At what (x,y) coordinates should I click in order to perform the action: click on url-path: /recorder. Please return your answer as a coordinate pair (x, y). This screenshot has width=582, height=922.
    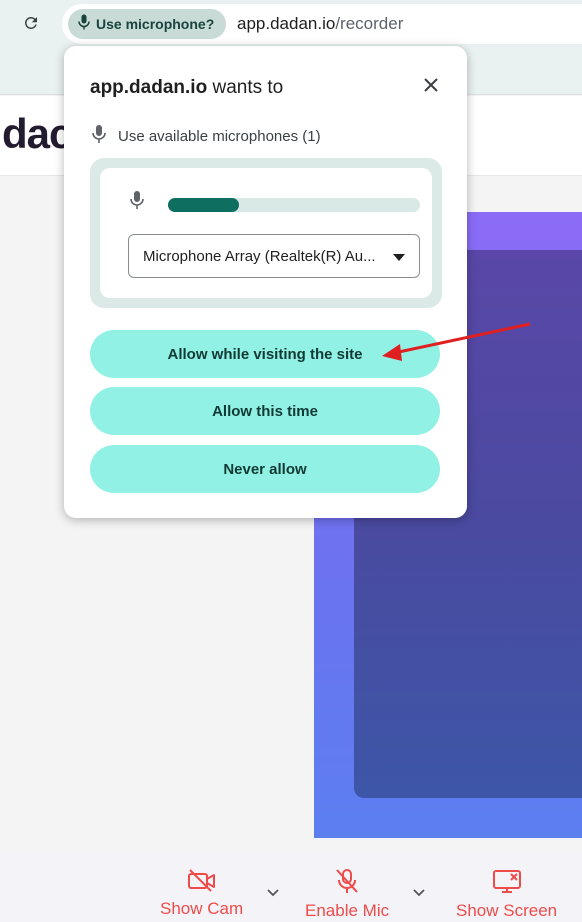
    Looking at the image, I should click on (369, 23).